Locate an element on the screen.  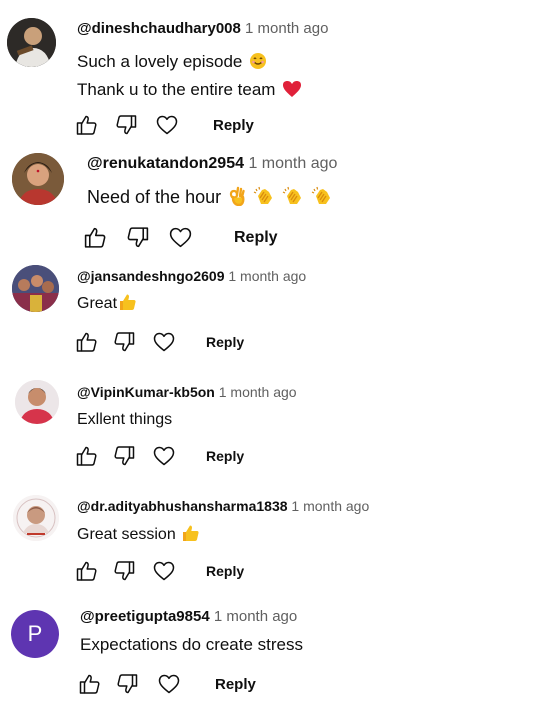
ok-hand-emoji is located at coordinates (237, 199).